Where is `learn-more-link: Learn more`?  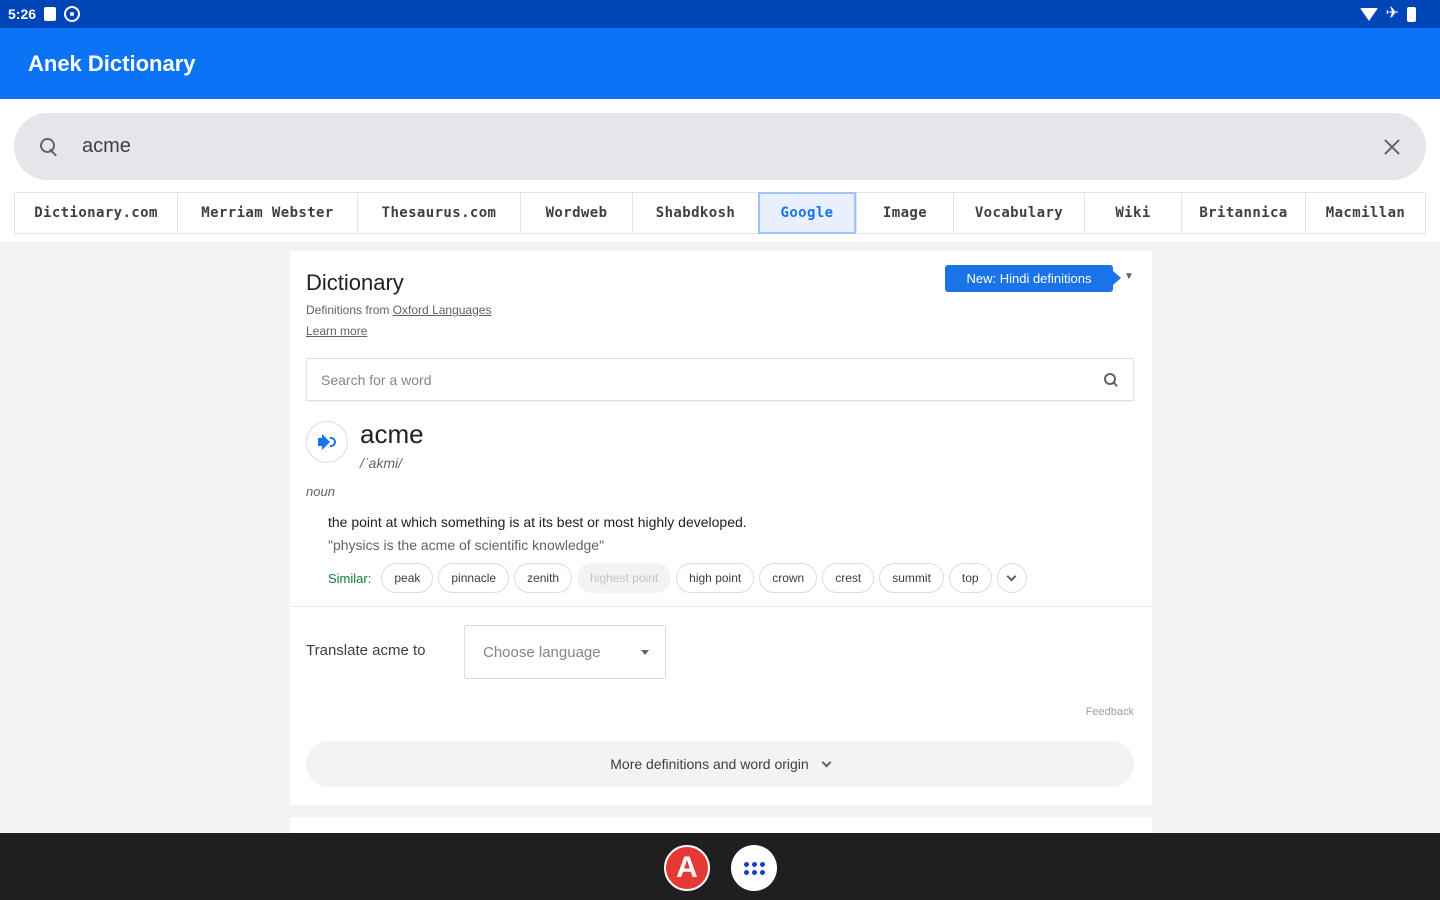 learn-more-link: Learn more is located at coordinates (336, 331).